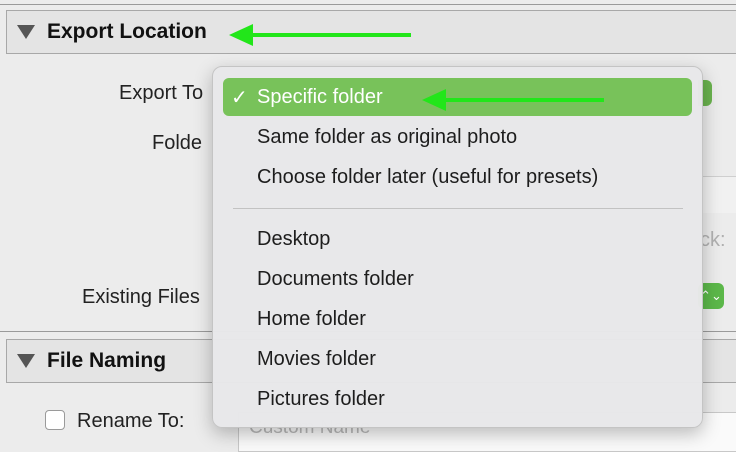  What do you see at coordinates (141, 297) in the screenshot?
I see `existing-files-label: Existing Files` at bounding box center [141, 297].